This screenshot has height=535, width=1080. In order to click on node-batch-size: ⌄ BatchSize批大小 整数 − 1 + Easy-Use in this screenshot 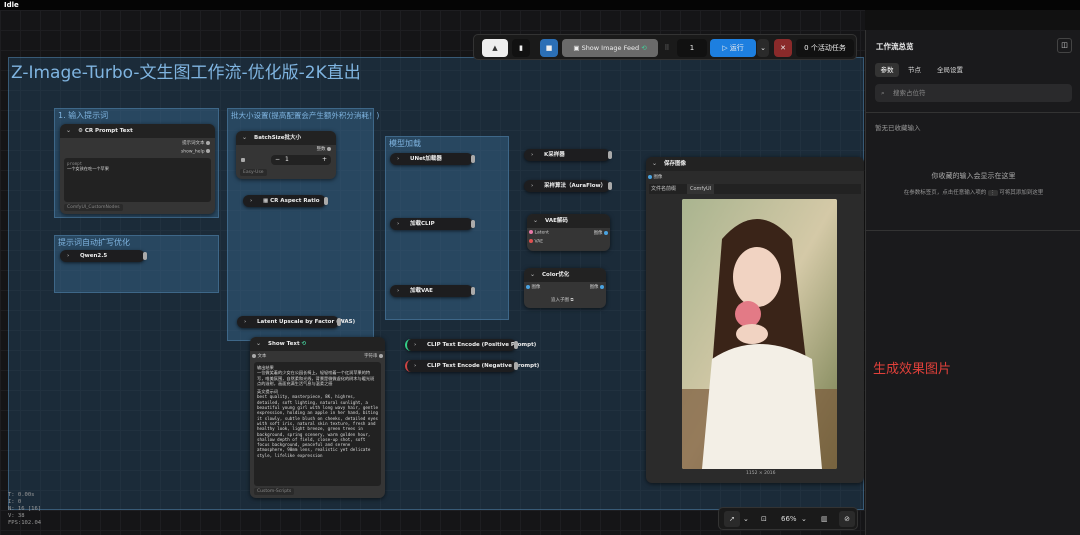, I will do `click(286, 155)`.